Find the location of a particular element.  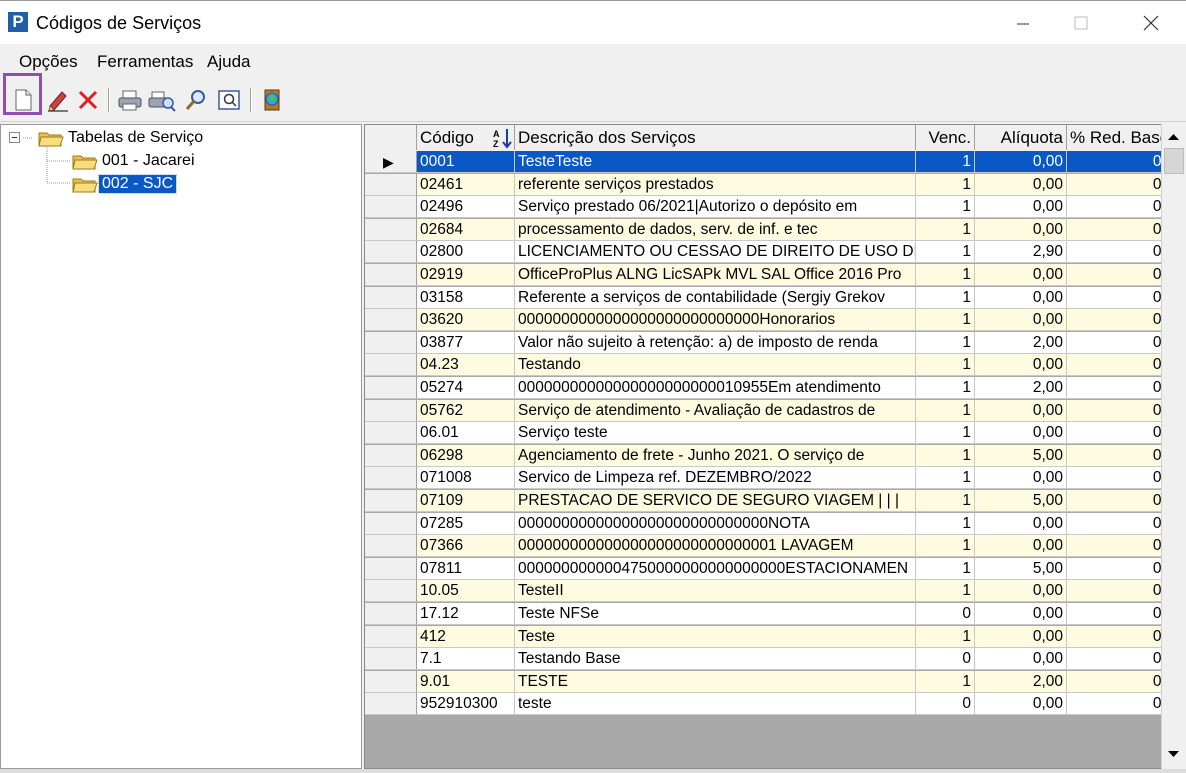

cell-descricao: referente serviços prestados is located at coordinates (715, 184).